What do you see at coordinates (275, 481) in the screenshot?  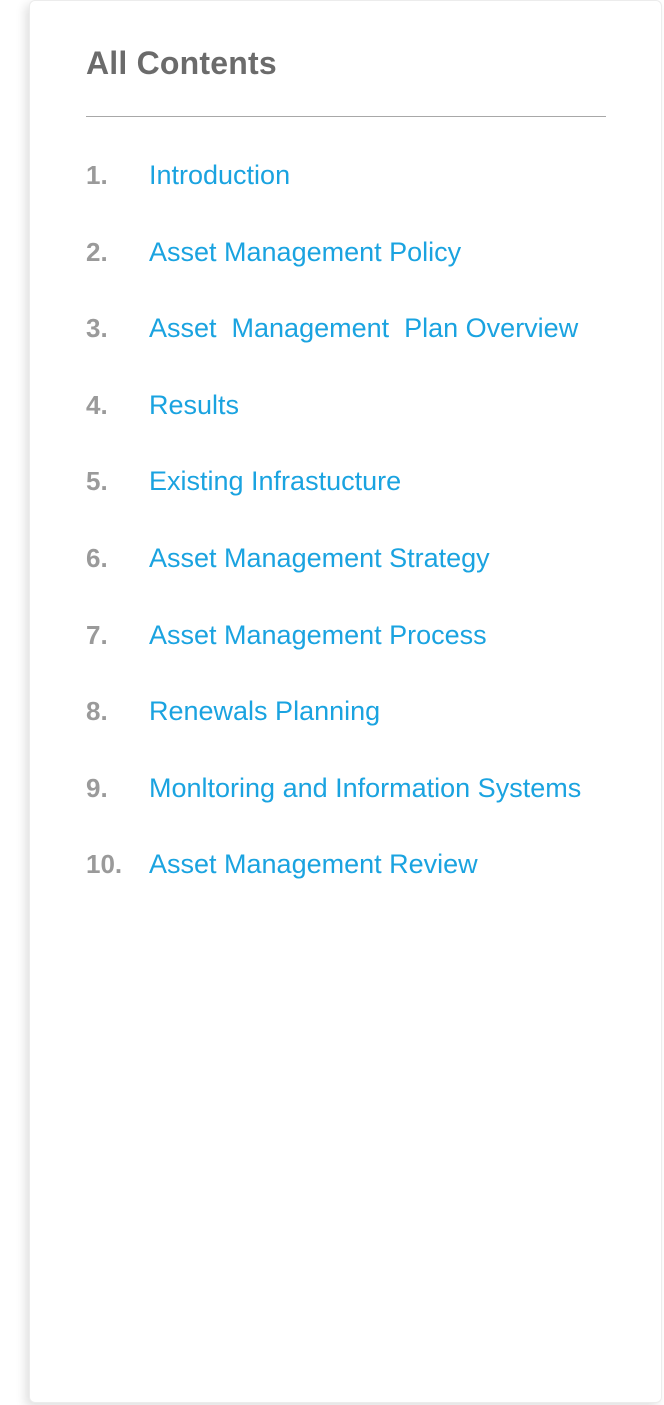 I see `toc-link-existing-infrastructure: Existing Infrastucture` at bounding box center [275, 481].